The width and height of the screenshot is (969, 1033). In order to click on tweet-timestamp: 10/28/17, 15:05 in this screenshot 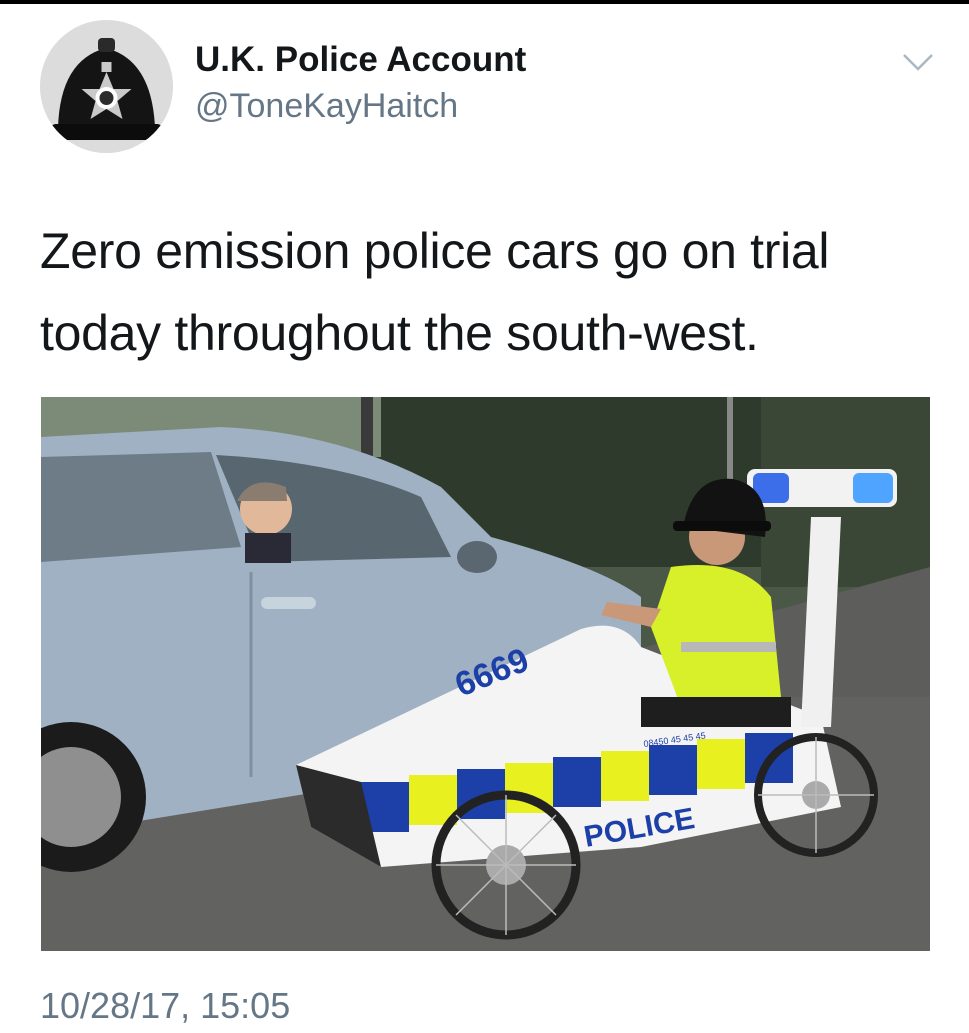, I will do `click(165, 1006)`.